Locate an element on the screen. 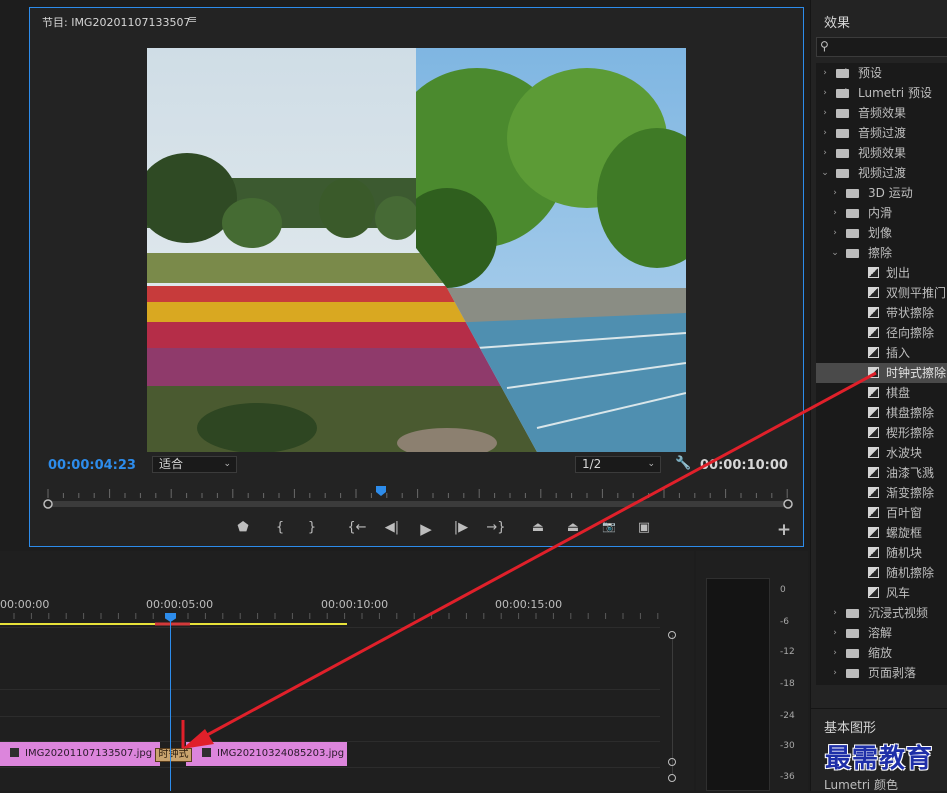 The width and height of the screenshot is (947, 793). effects-item: › 3D 运动 is located at coordinates (881, 193).